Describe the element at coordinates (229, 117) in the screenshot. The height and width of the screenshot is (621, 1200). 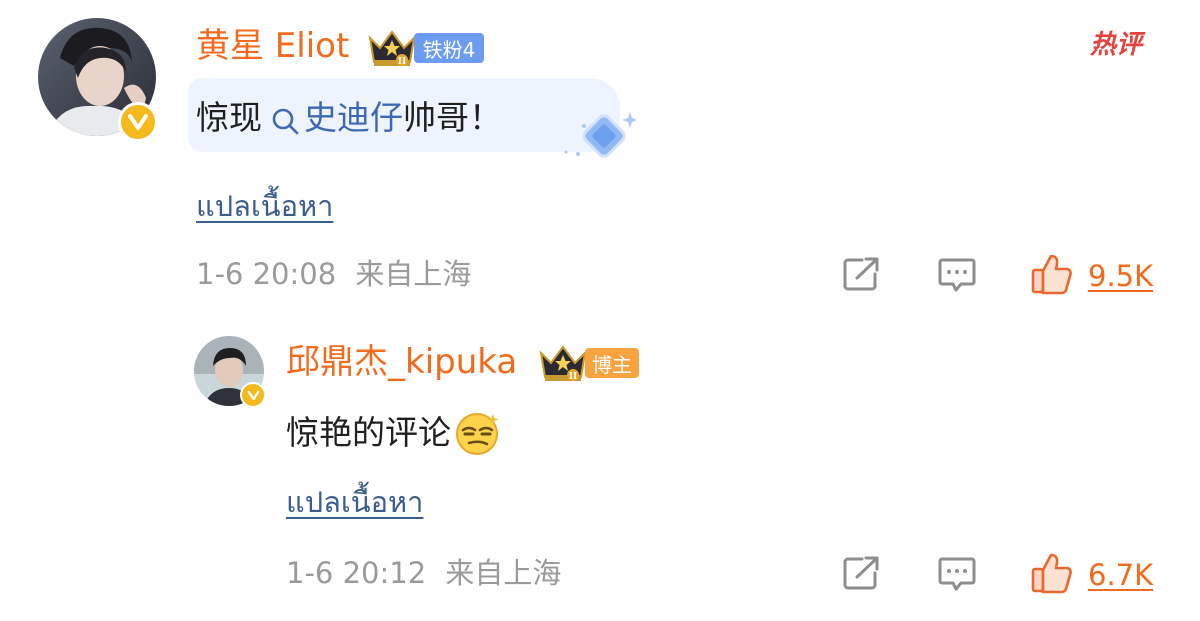
I see `comment-text-prefix: 惊现` at that location.